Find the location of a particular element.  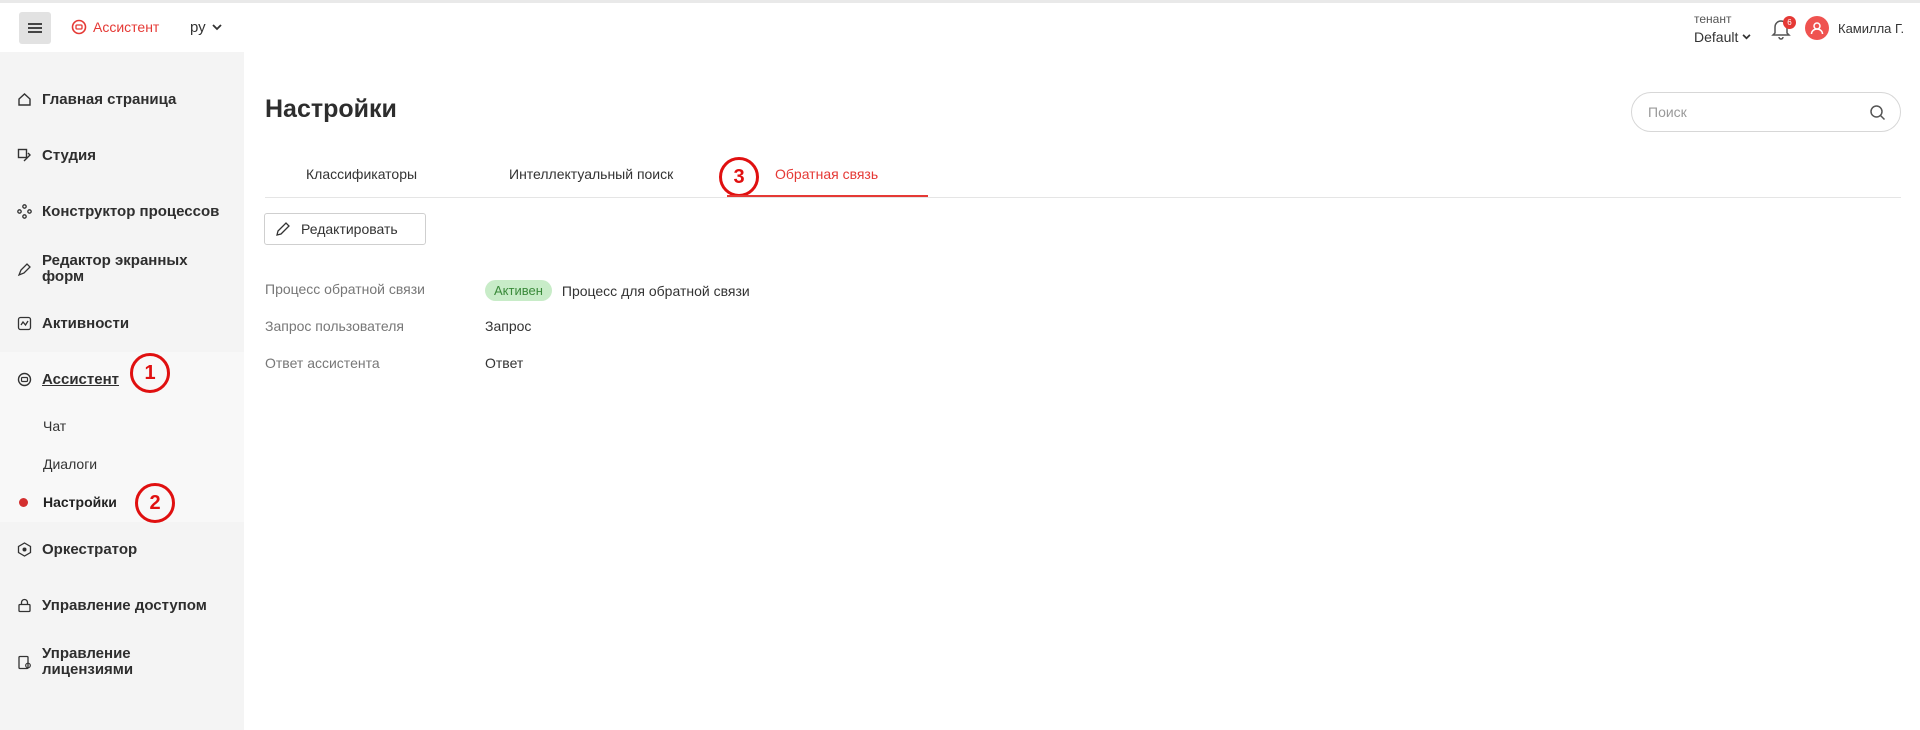

sidebar-item-label: Оркестратор is located at coordinates (90, 549).